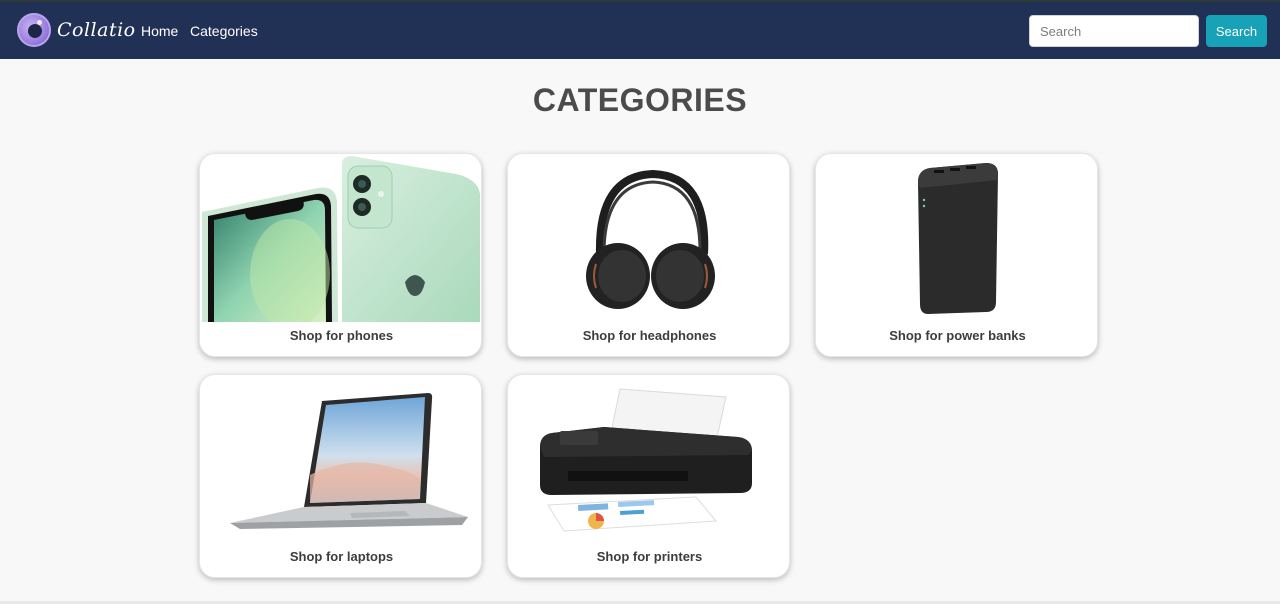  What do you see at coordinates (649, 335) in the screenshot?
I see `category-label: Shop for headphones` at bounding box center [649, 335].